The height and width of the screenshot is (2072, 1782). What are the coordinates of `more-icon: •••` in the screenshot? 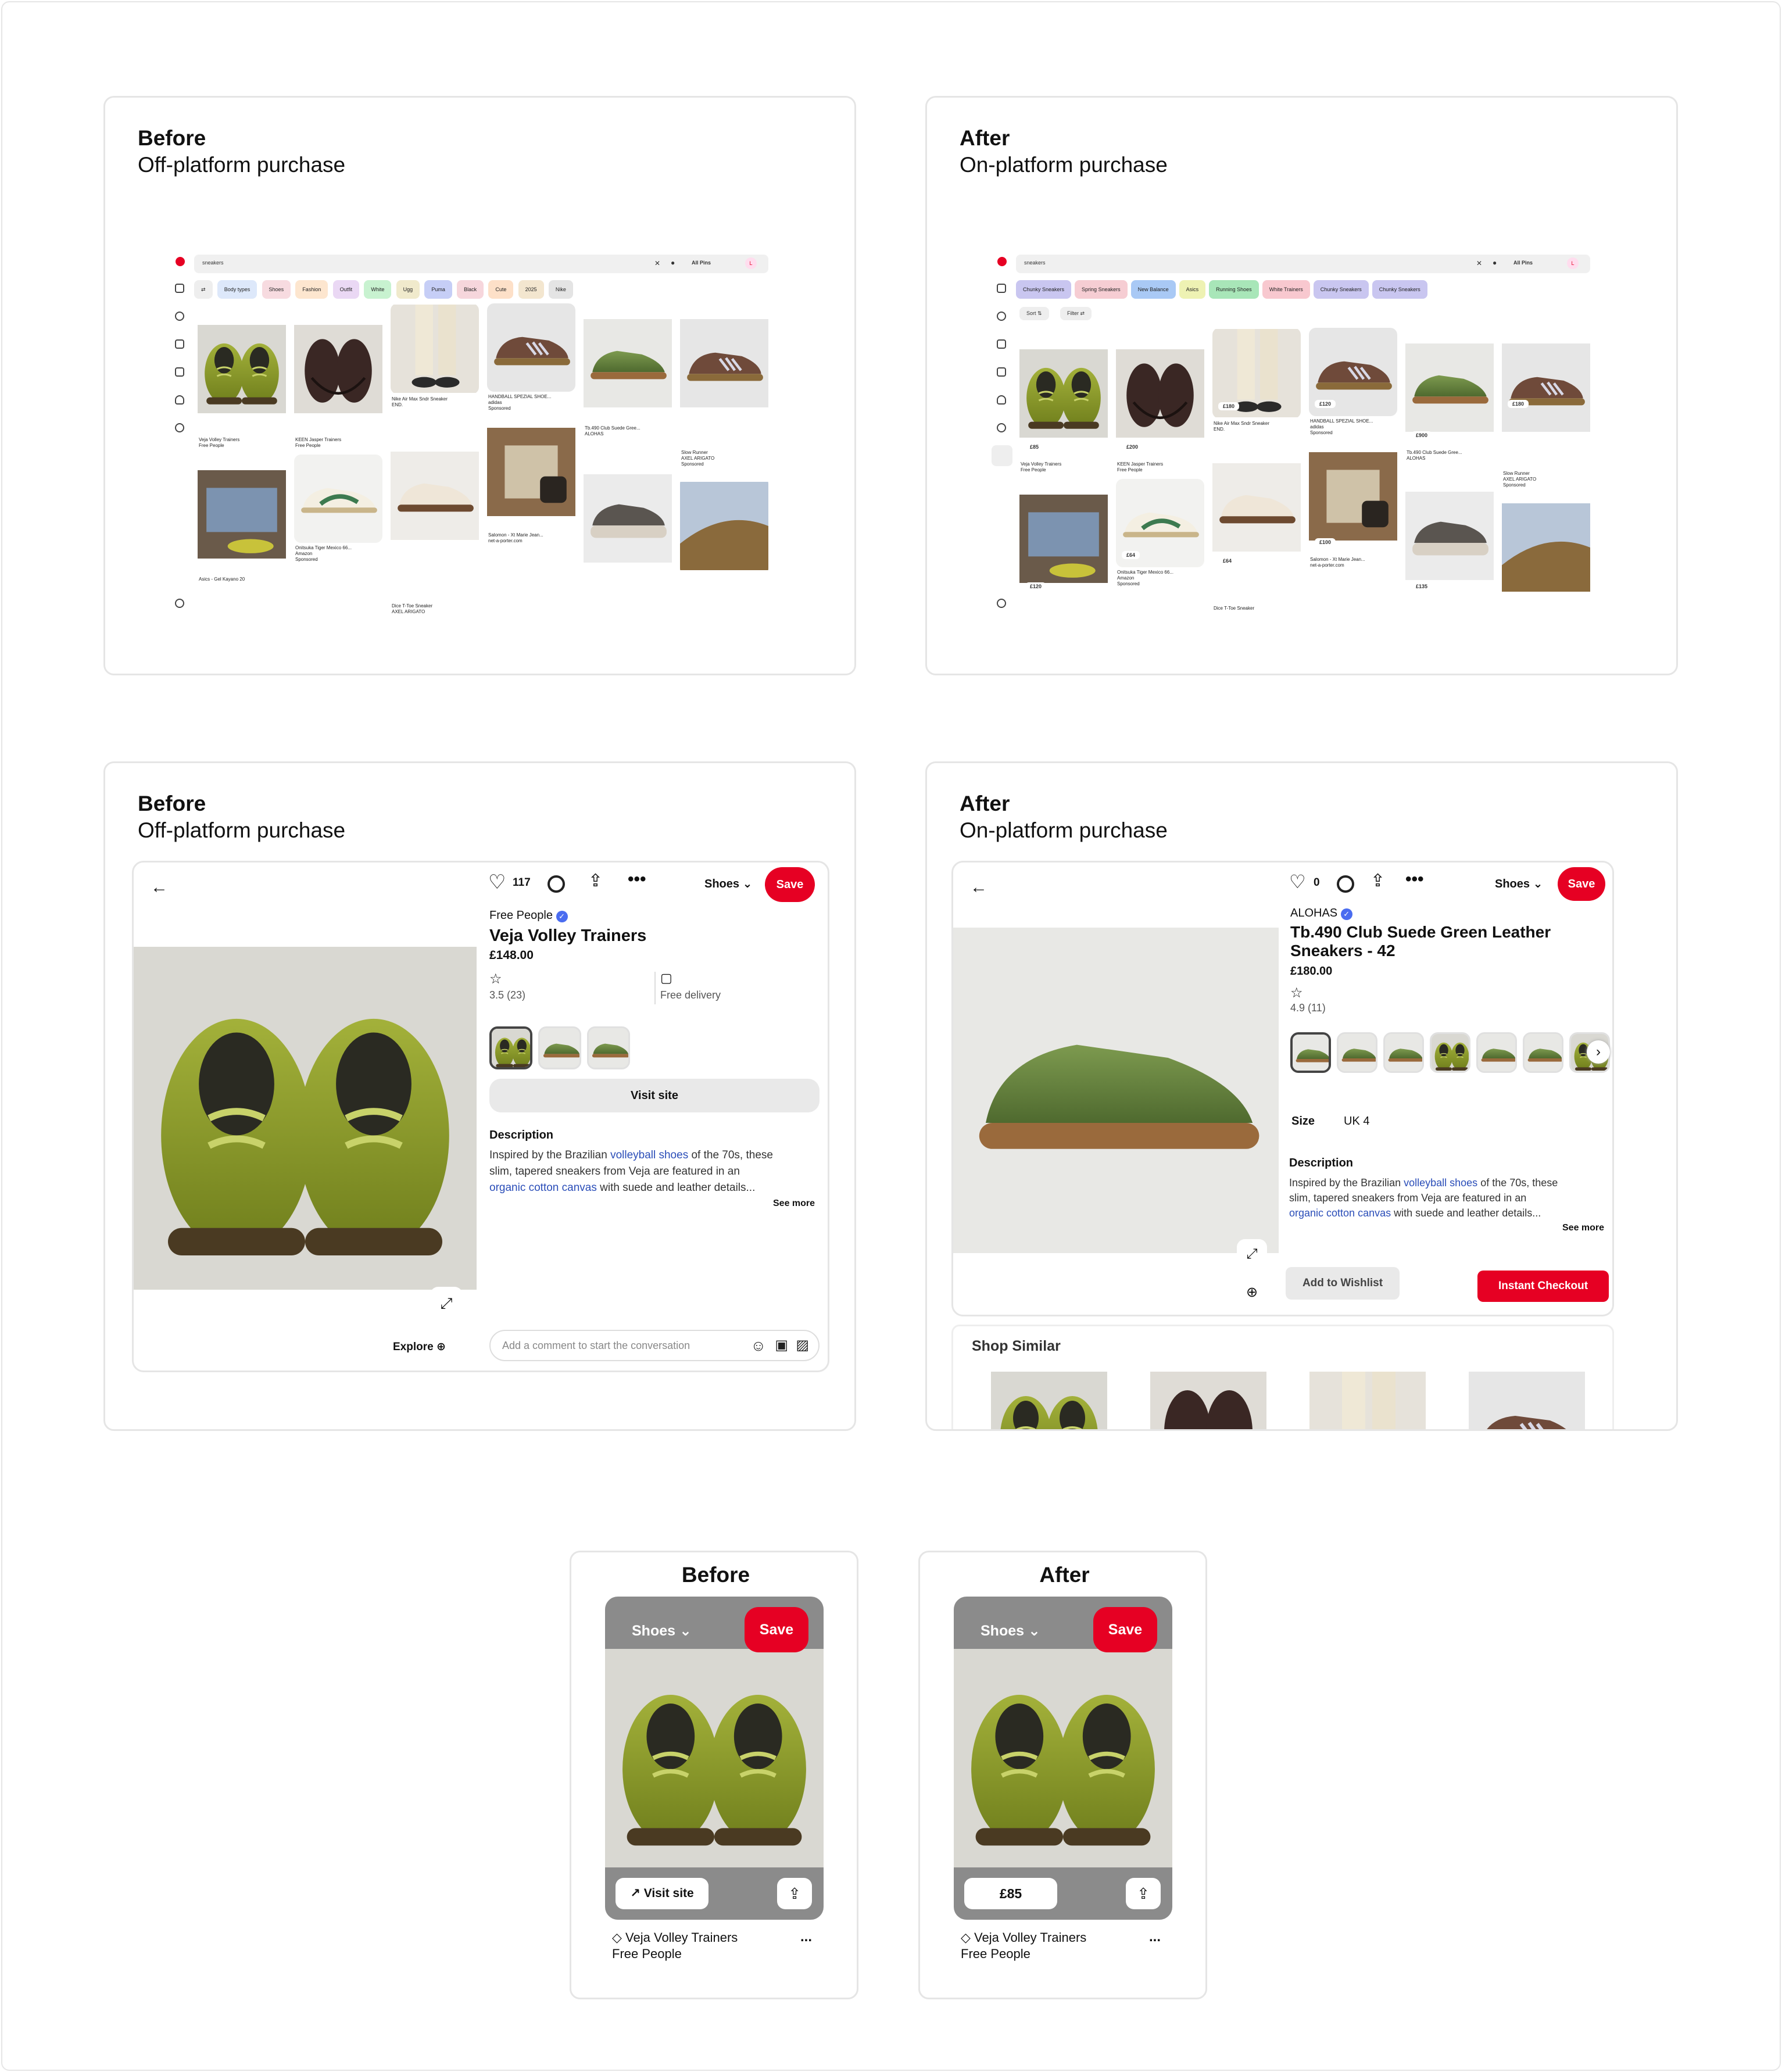 It's located at (637, 879).